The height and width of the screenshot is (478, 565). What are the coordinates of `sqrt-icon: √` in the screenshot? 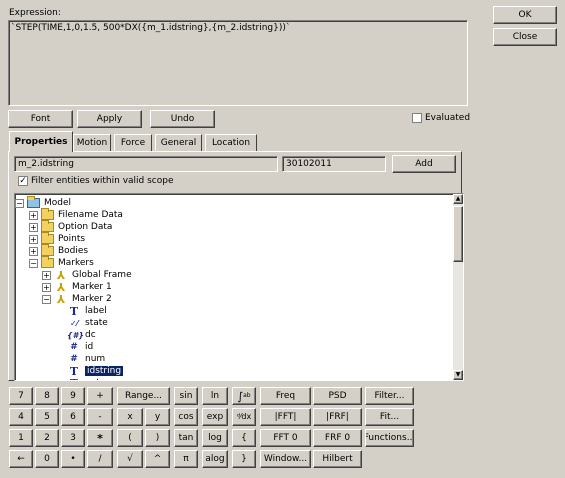 It's located at (130, 459).